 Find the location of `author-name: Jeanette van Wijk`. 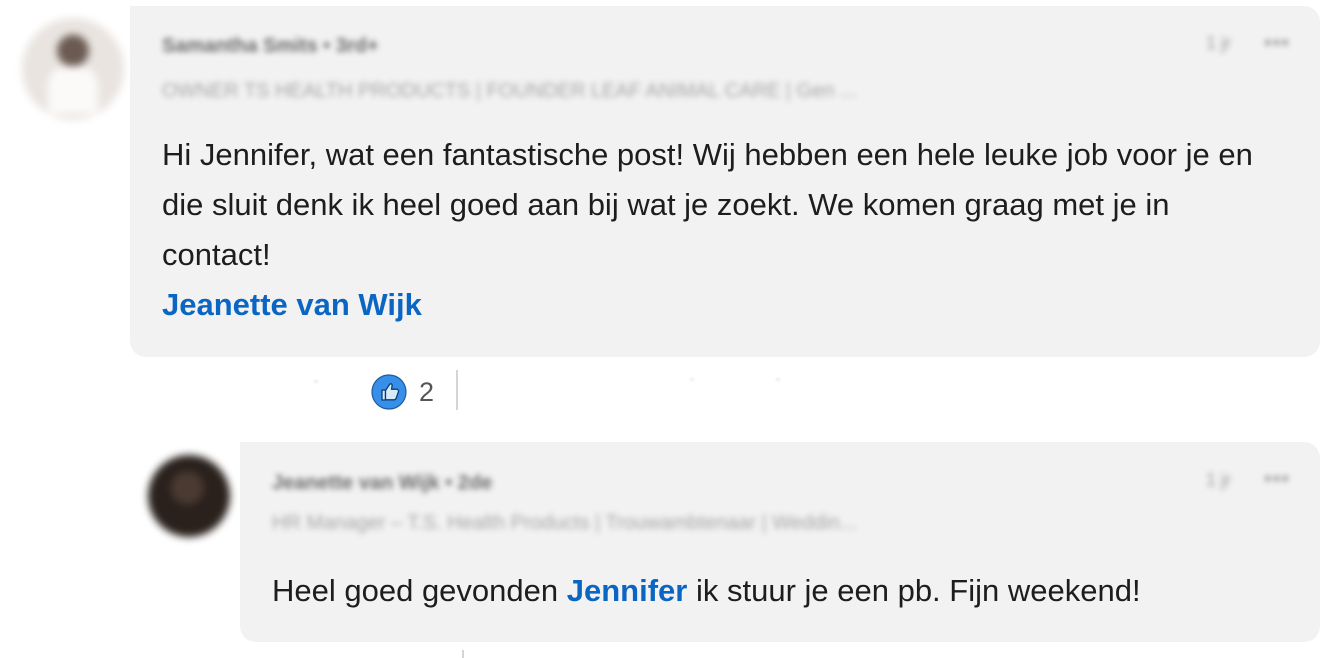

author-name: Jeanette van Wijk is located at coordinates (356, 483).